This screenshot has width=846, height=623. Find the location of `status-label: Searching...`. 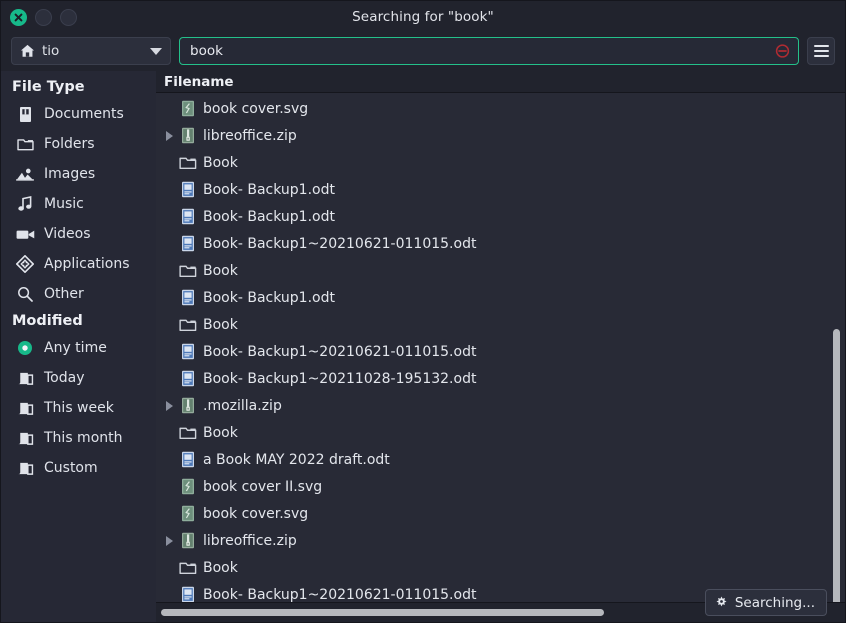

status-label: Searching... is located at coordinates (774, 602).